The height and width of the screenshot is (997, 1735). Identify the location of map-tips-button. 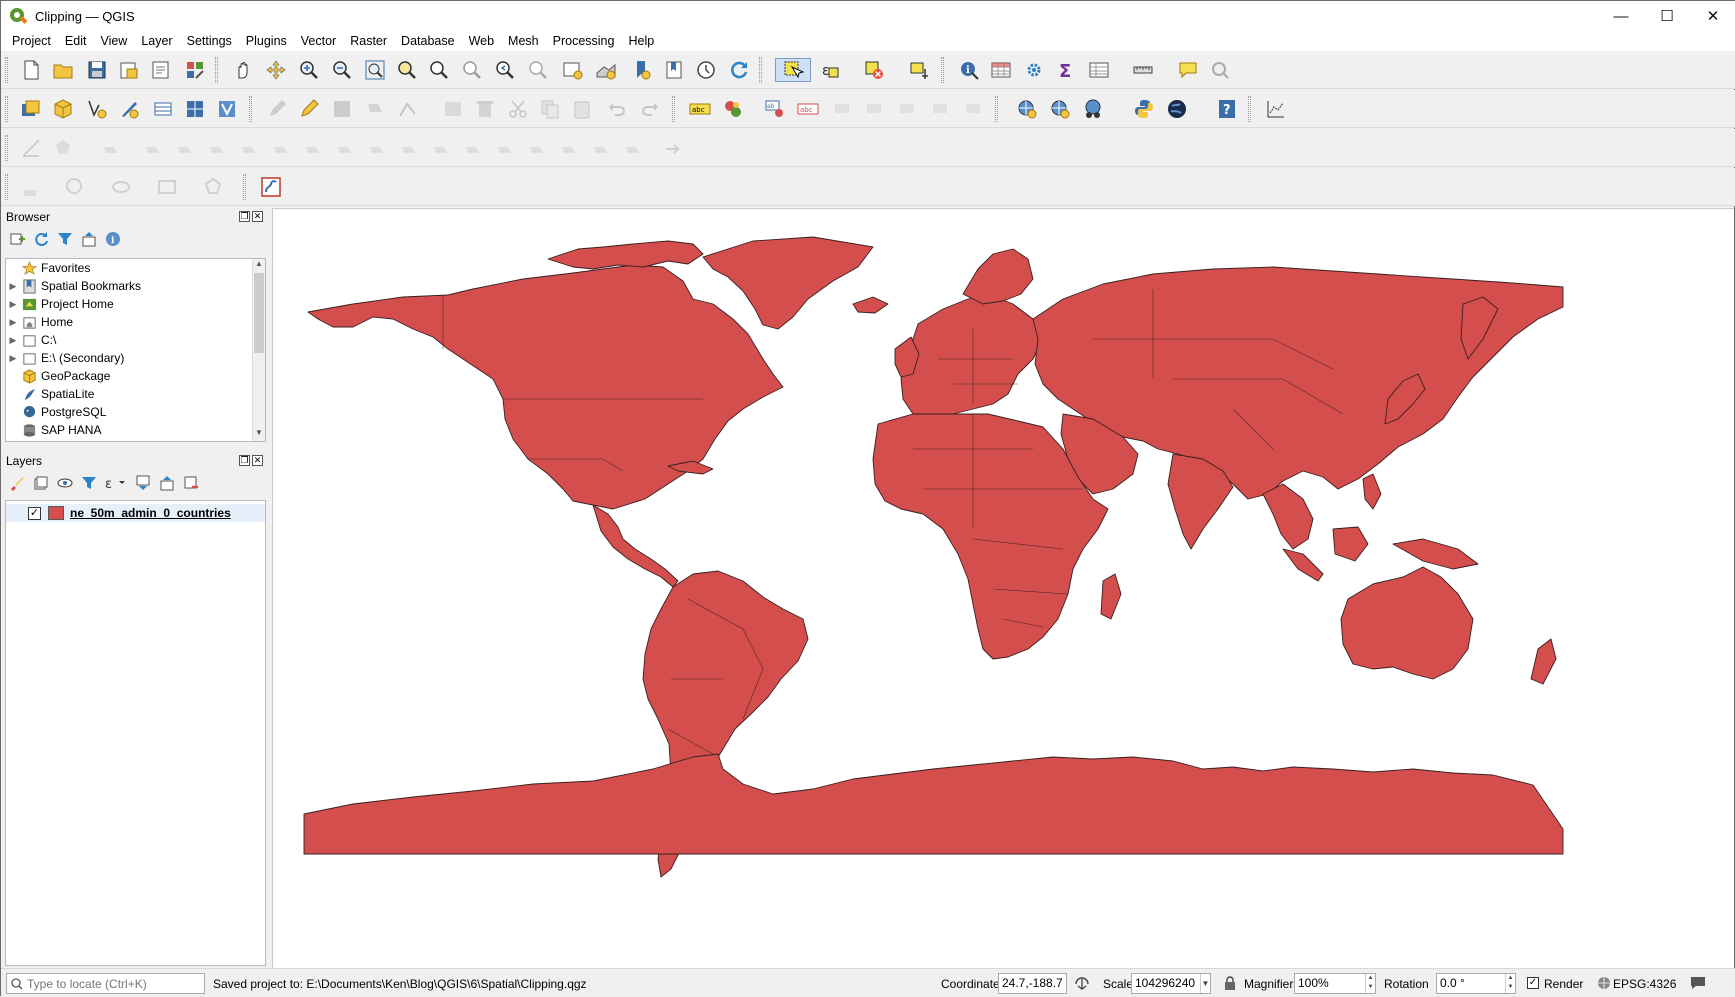
(1188, 70).